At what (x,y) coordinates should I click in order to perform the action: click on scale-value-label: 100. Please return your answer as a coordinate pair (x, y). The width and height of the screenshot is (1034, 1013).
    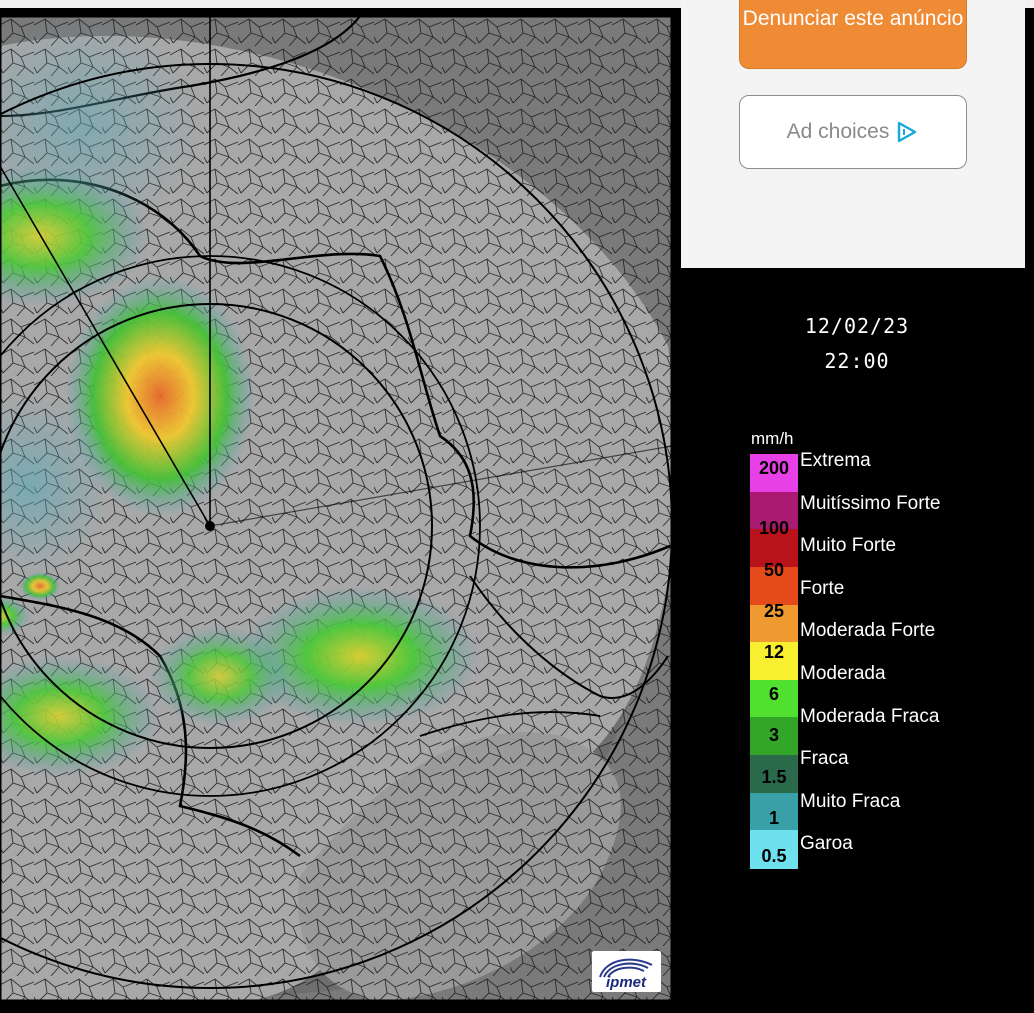
    Looking at the image, I should click on (774, 528).